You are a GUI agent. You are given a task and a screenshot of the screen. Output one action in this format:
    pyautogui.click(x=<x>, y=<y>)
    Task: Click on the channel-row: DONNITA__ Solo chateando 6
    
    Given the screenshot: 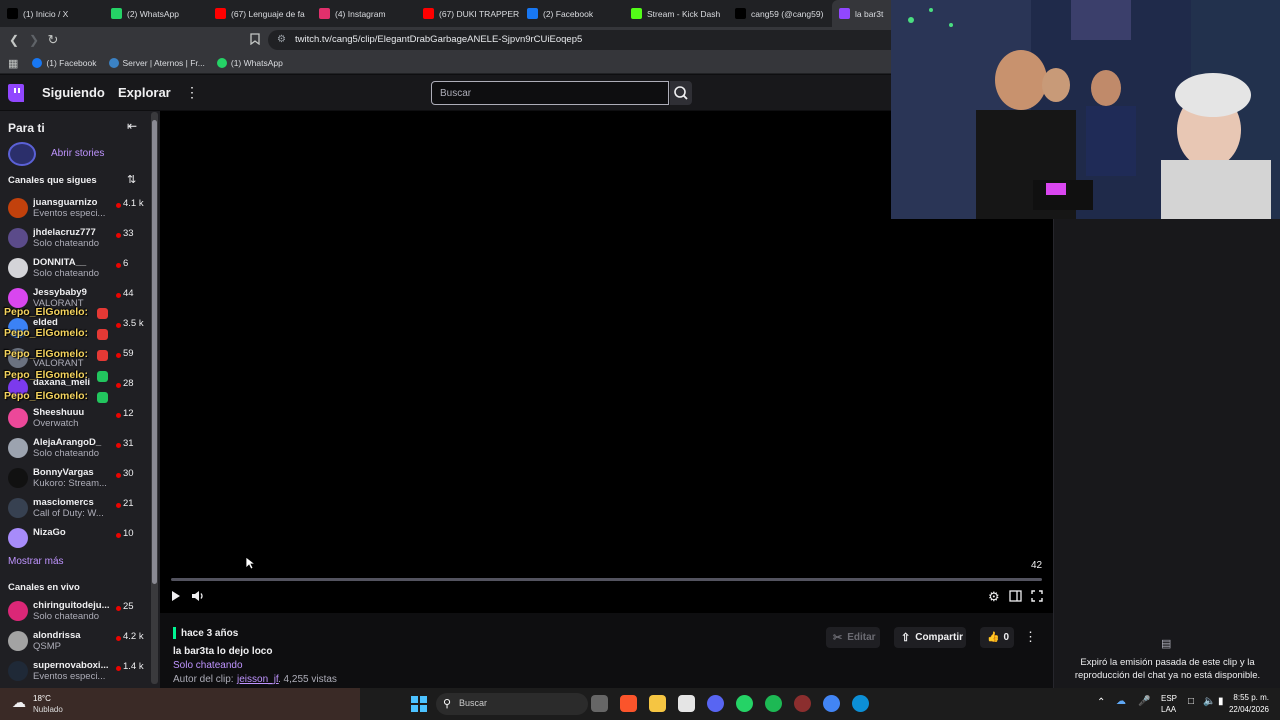 What is the action you would take?
    pyautogui.click(x=75, y=268)
    